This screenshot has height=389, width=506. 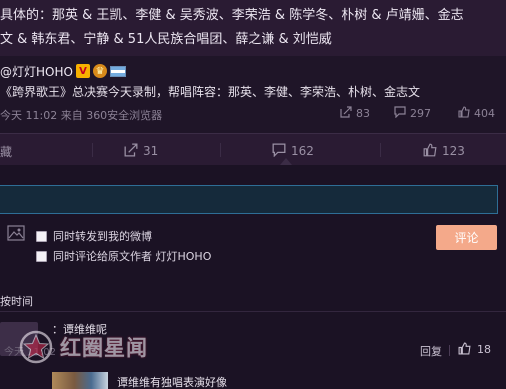 I want to click on repost-like-stat: 404, so click(x=476, y=113).